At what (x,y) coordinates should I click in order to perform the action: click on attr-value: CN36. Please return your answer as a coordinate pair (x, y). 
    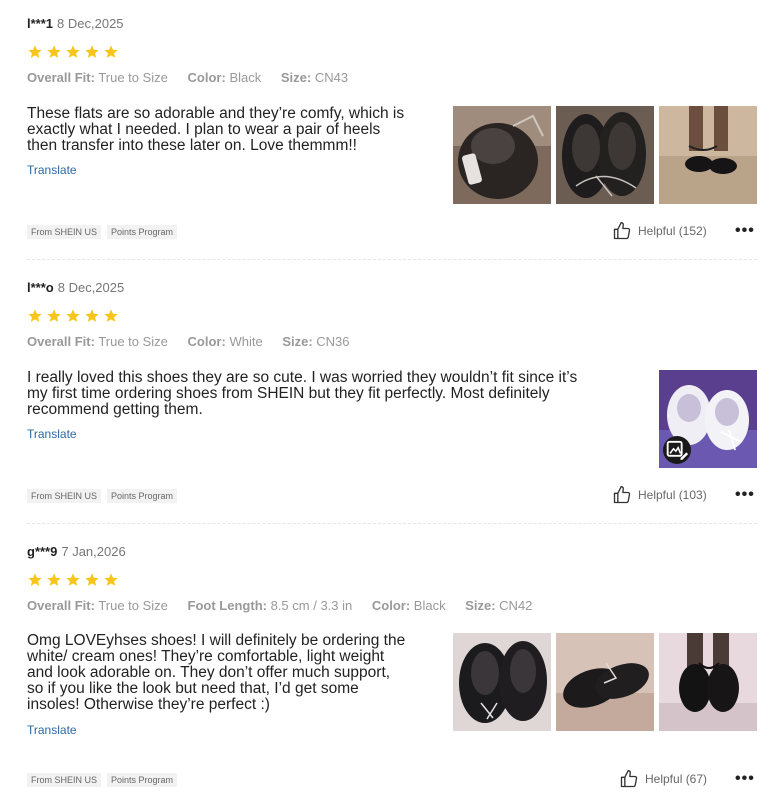
    Looking at the image, I should click on (333, 341).